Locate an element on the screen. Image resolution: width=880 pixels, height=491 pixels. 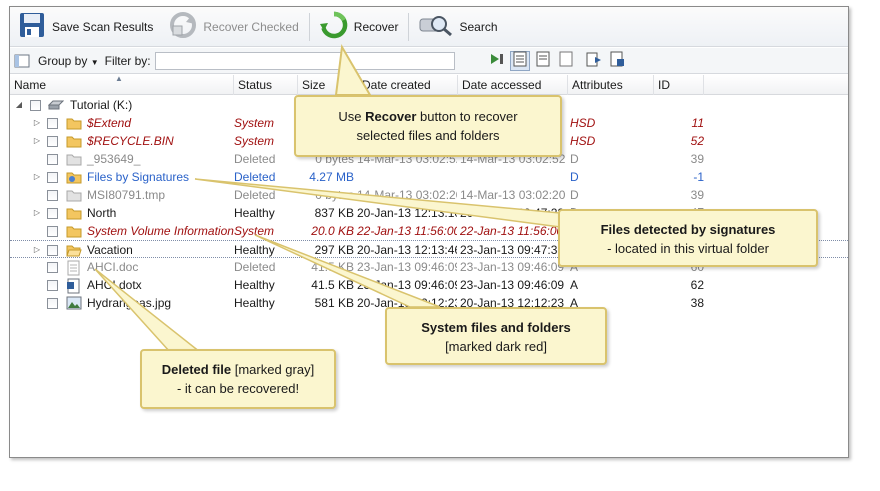
file-date-accessed: 23-Jan-13 09:47:33 is located at coordinates (512, 250).